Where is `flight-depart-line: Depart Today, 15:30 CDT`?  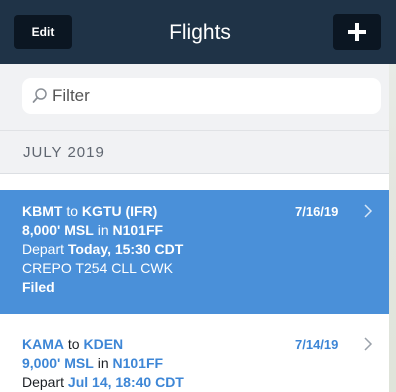
flight-depart-line: Depart Today, 15:30 CDT is located at coordinates (102, 249).